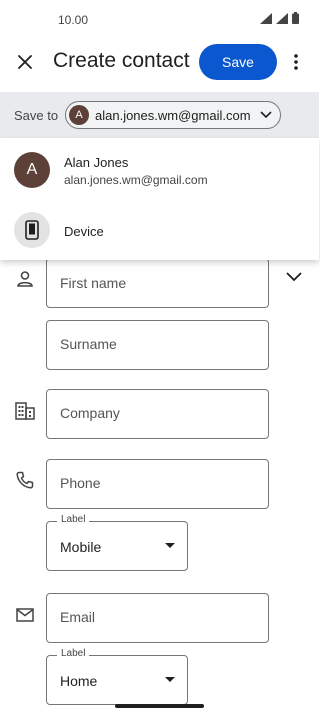  Describe the element at coordinates (25, 615) in the screenshot. I see `email-icon` at that location.